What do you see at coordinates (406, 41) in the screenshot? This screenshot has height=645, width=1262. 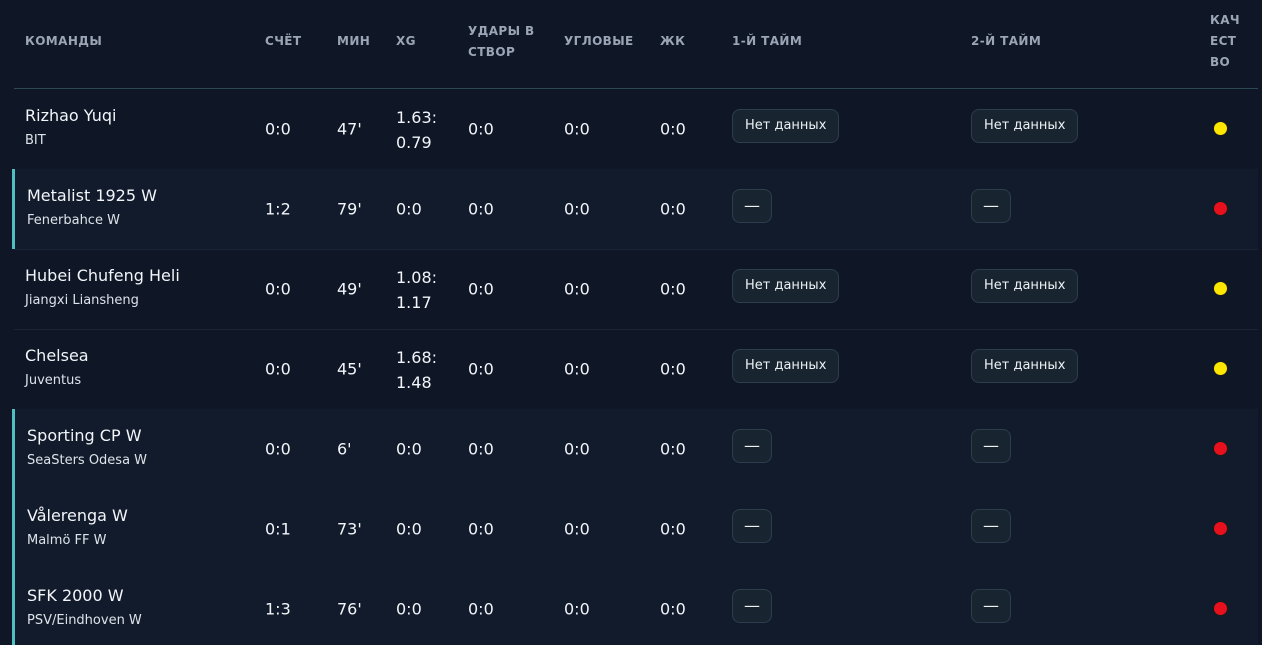 I see `header-xg: XG` at bounding box center [406, 41].